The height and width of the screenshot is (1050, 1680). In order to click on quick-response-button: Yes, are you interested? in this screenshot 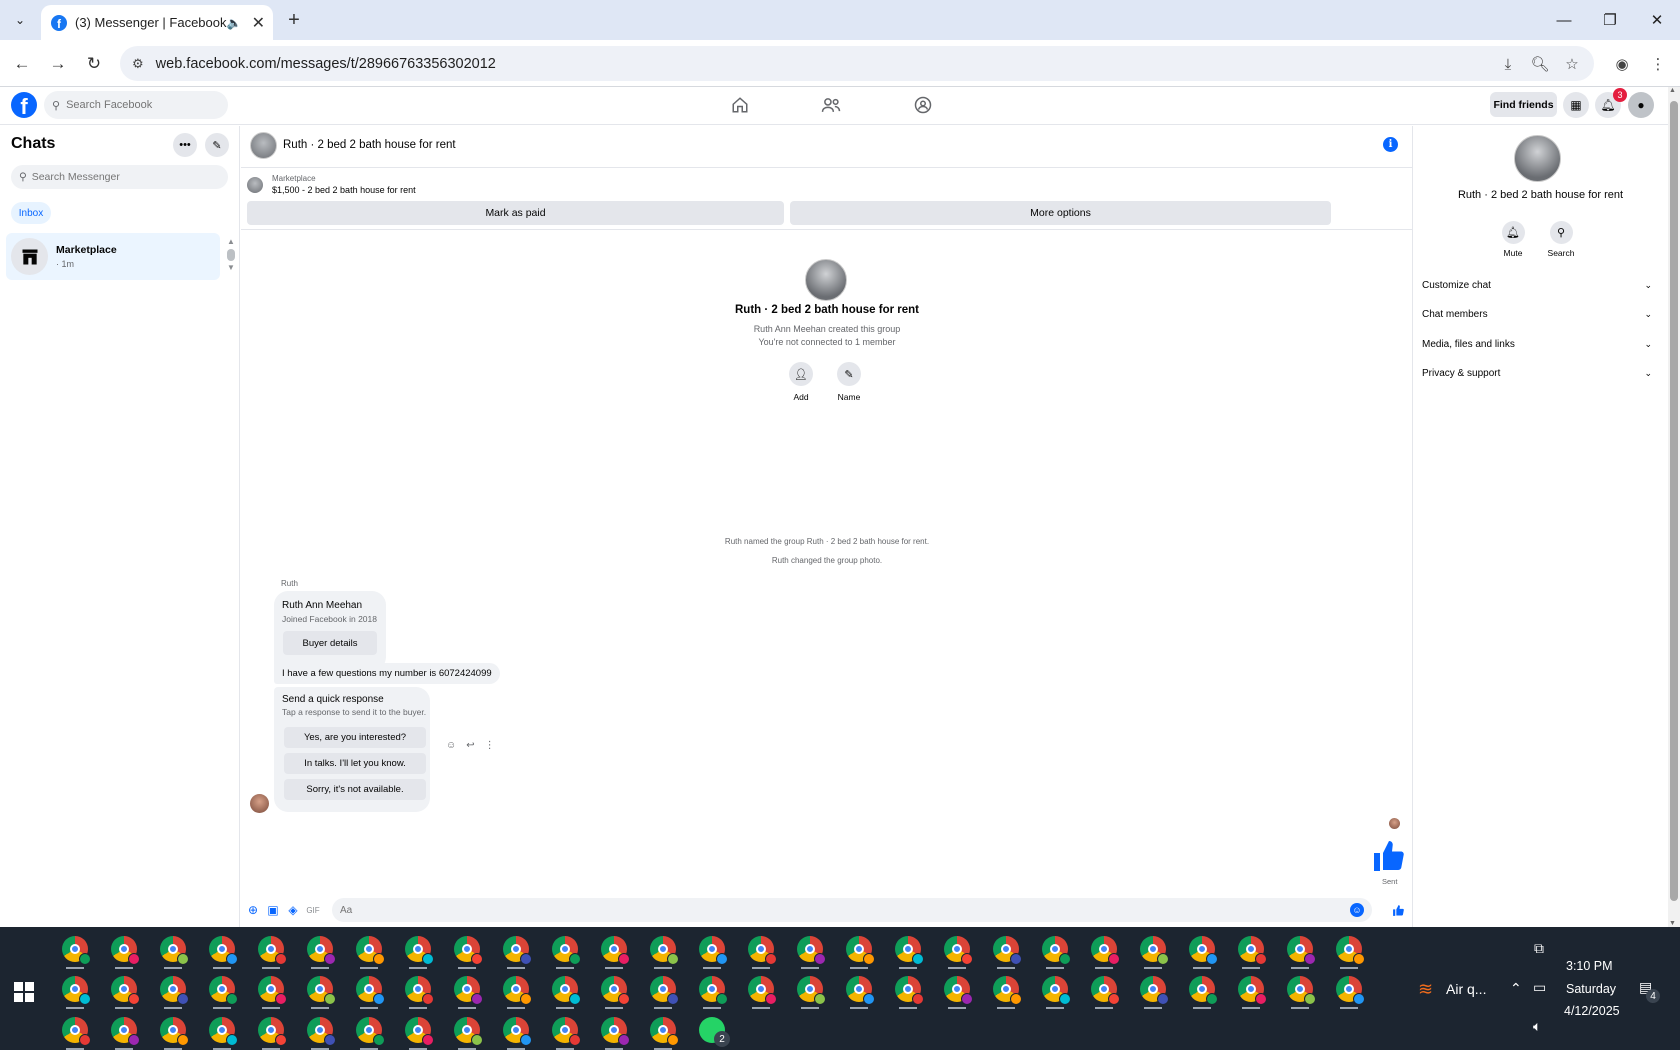, I will do `click(355, 737)`.